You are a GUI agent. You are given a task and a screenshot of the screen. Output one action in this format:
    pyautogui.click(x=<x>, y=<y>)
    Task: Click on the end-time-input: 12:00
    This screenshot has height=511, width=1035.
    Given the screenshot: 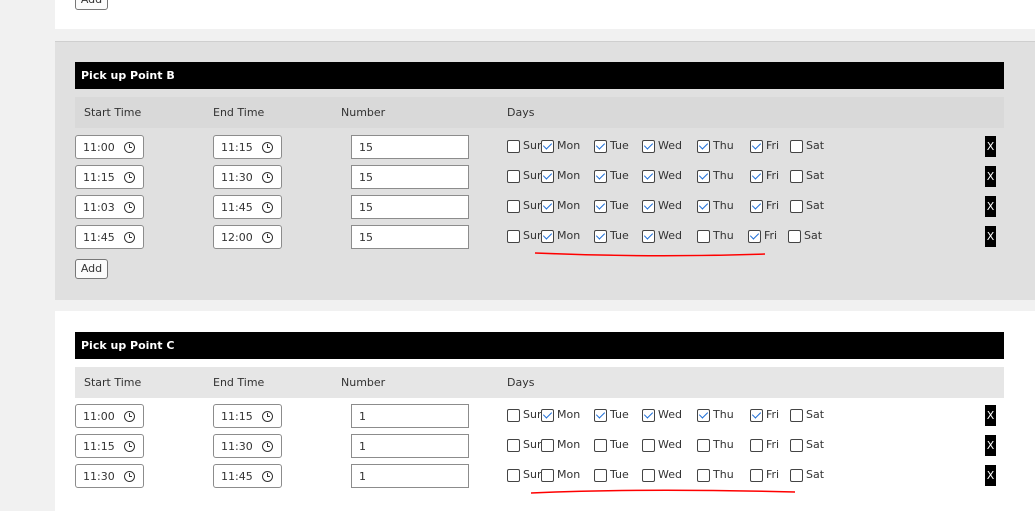 What is the action you would take?
    pyautogui.click(x=247, y=237)
    